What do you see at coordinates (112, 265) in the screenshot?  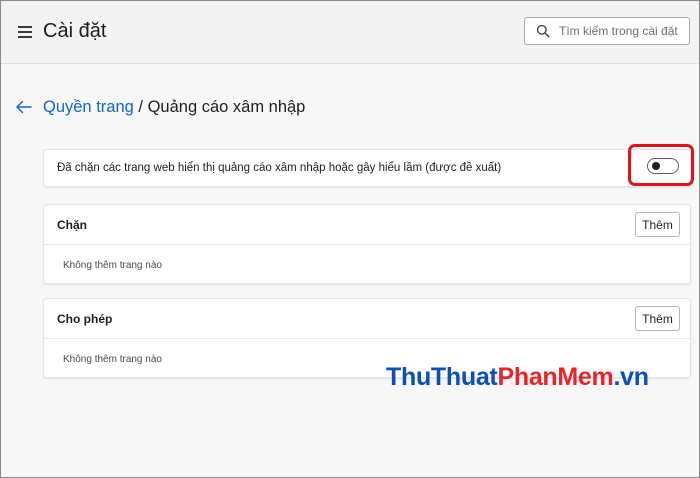 I see `block-empty-text: Không thêm trang nào` at bounding box center [112, 265].